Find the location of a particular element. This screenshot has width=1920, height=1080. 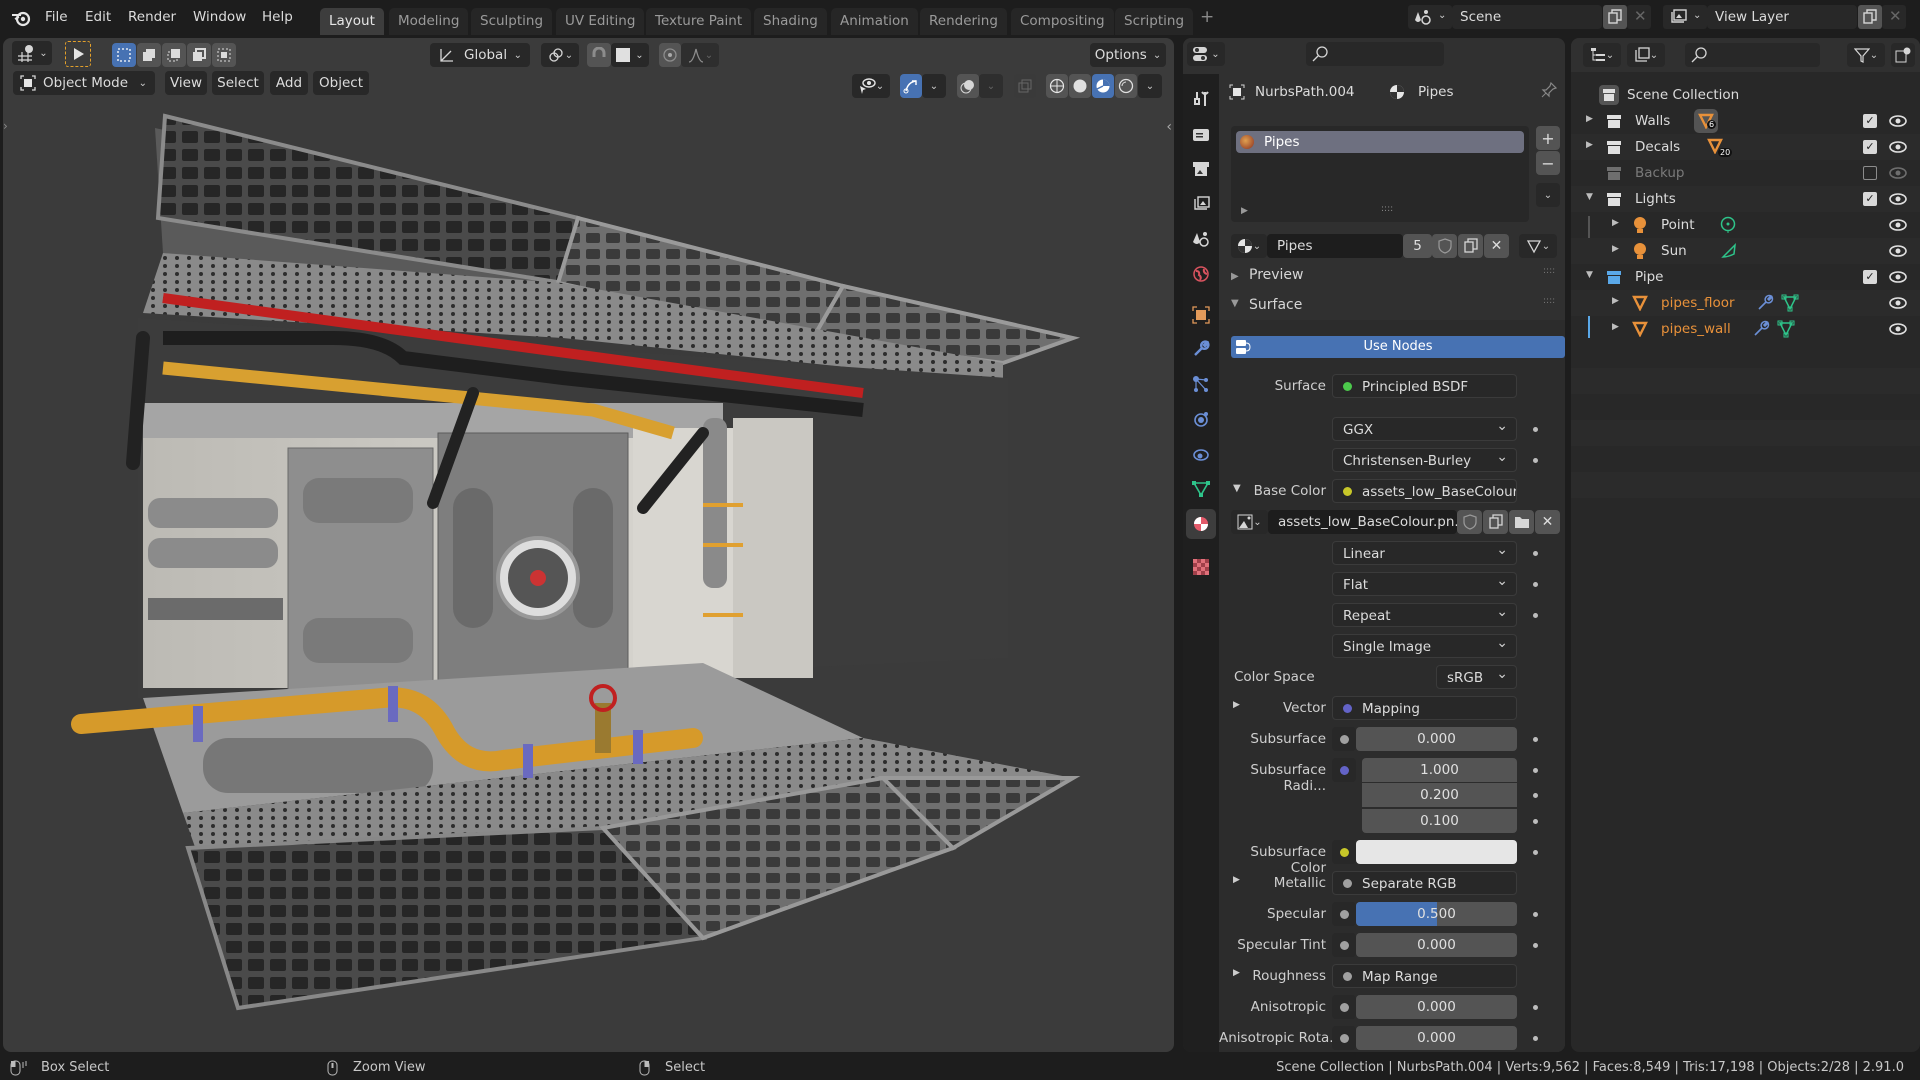

list-expand-icon: ▶ is located at coordinates (1244, 211).